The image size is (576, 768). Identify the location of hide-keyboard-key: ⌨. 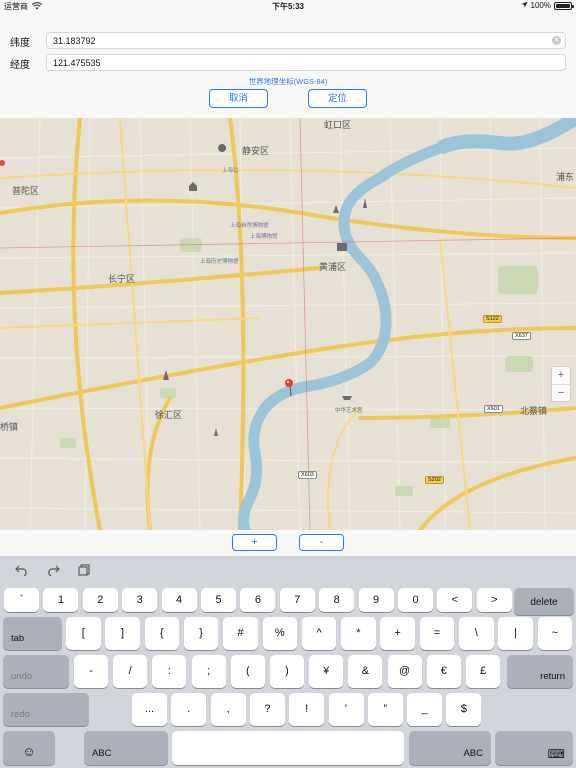
(534, 748).